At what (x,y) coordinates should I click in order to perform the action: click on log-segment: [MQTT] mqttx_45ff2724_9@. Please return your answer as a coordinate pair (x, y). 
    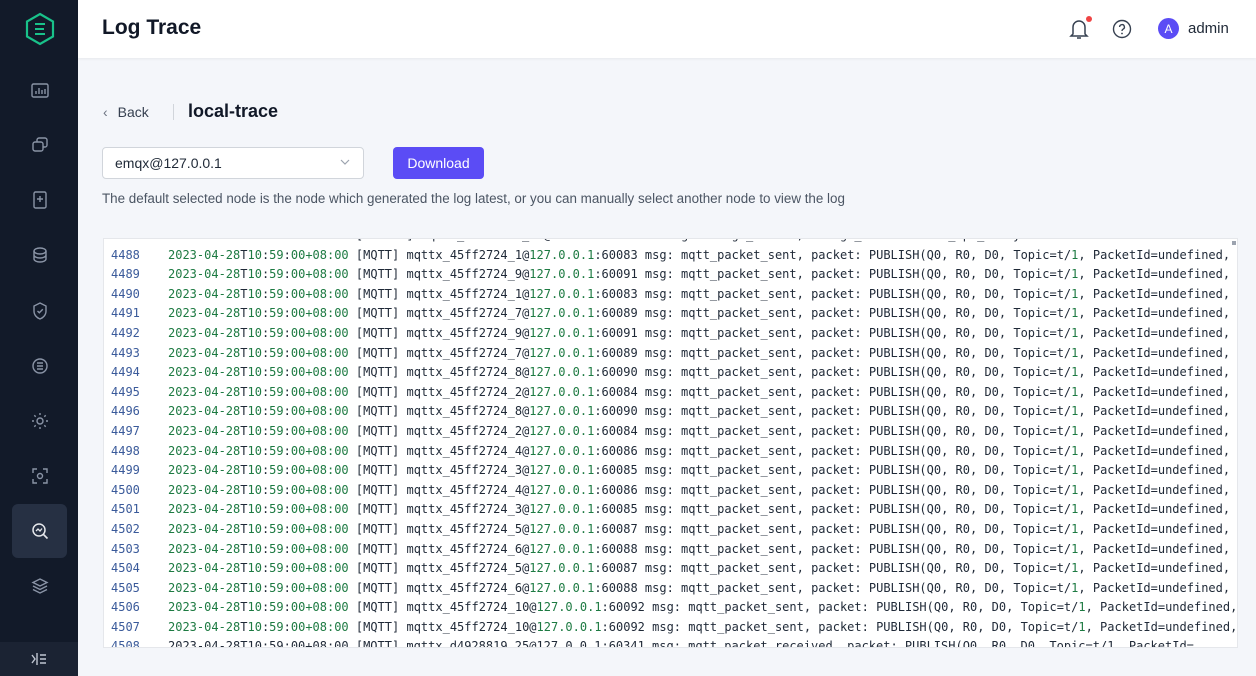
    Looking at the image, I should click on (439, 332).